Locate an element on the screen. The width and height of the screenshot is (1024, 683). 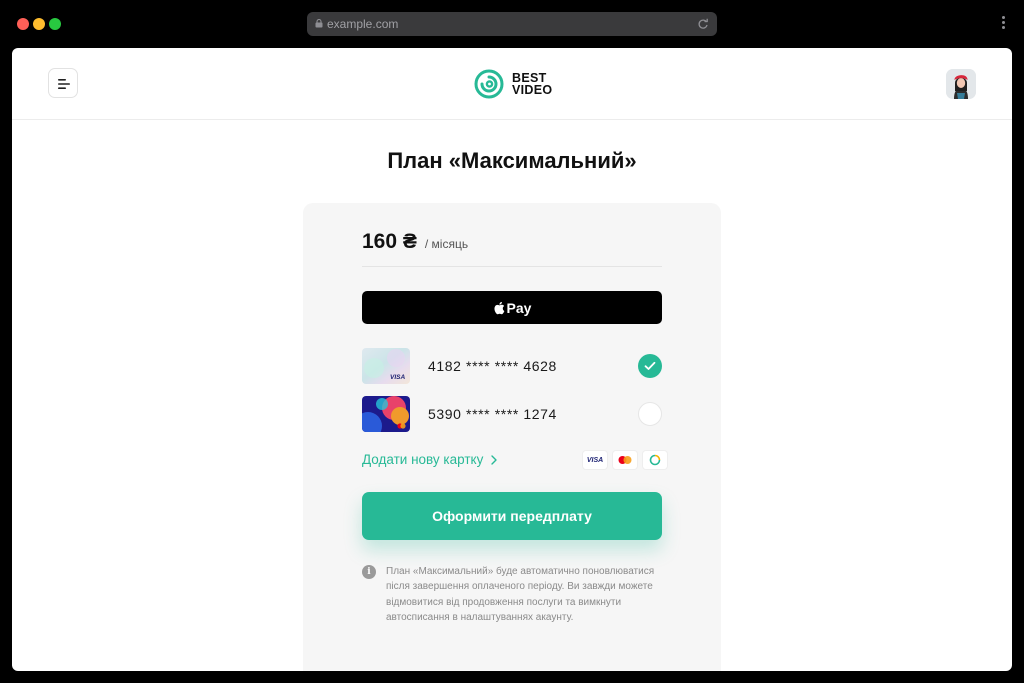
visa-logo: VISA is located at coordinates (595, 460).